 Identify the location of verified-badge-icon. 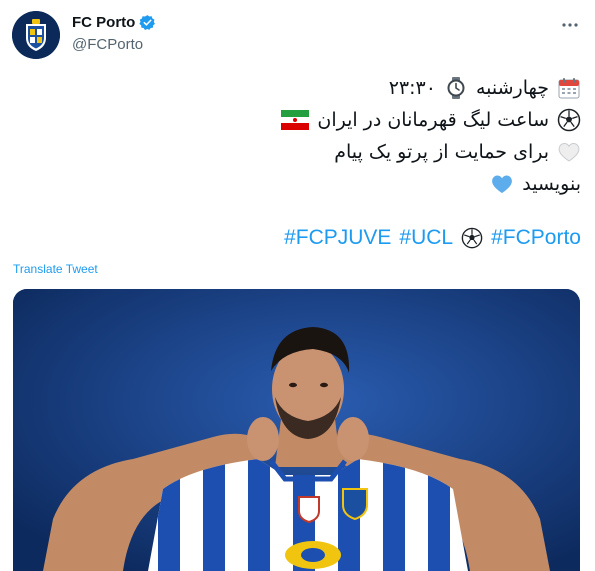
(147, 22).